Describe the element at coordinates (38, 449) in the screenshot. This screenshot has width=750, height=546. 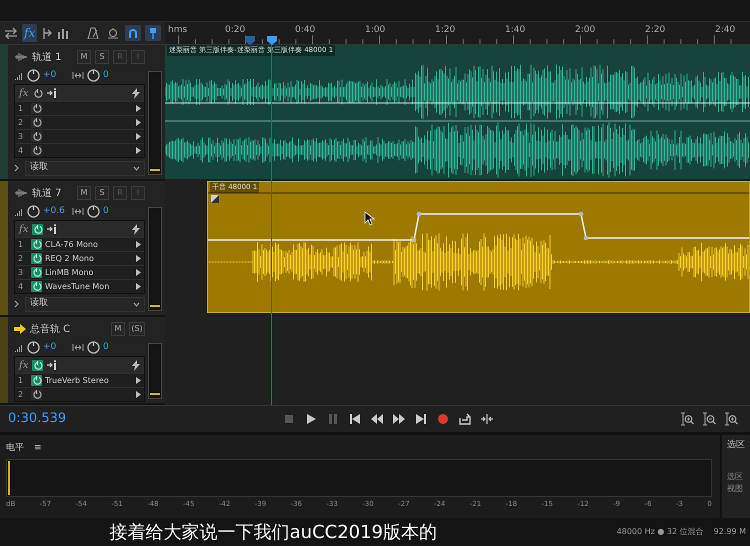
I see `panel-menu-button: ≡` at that location.